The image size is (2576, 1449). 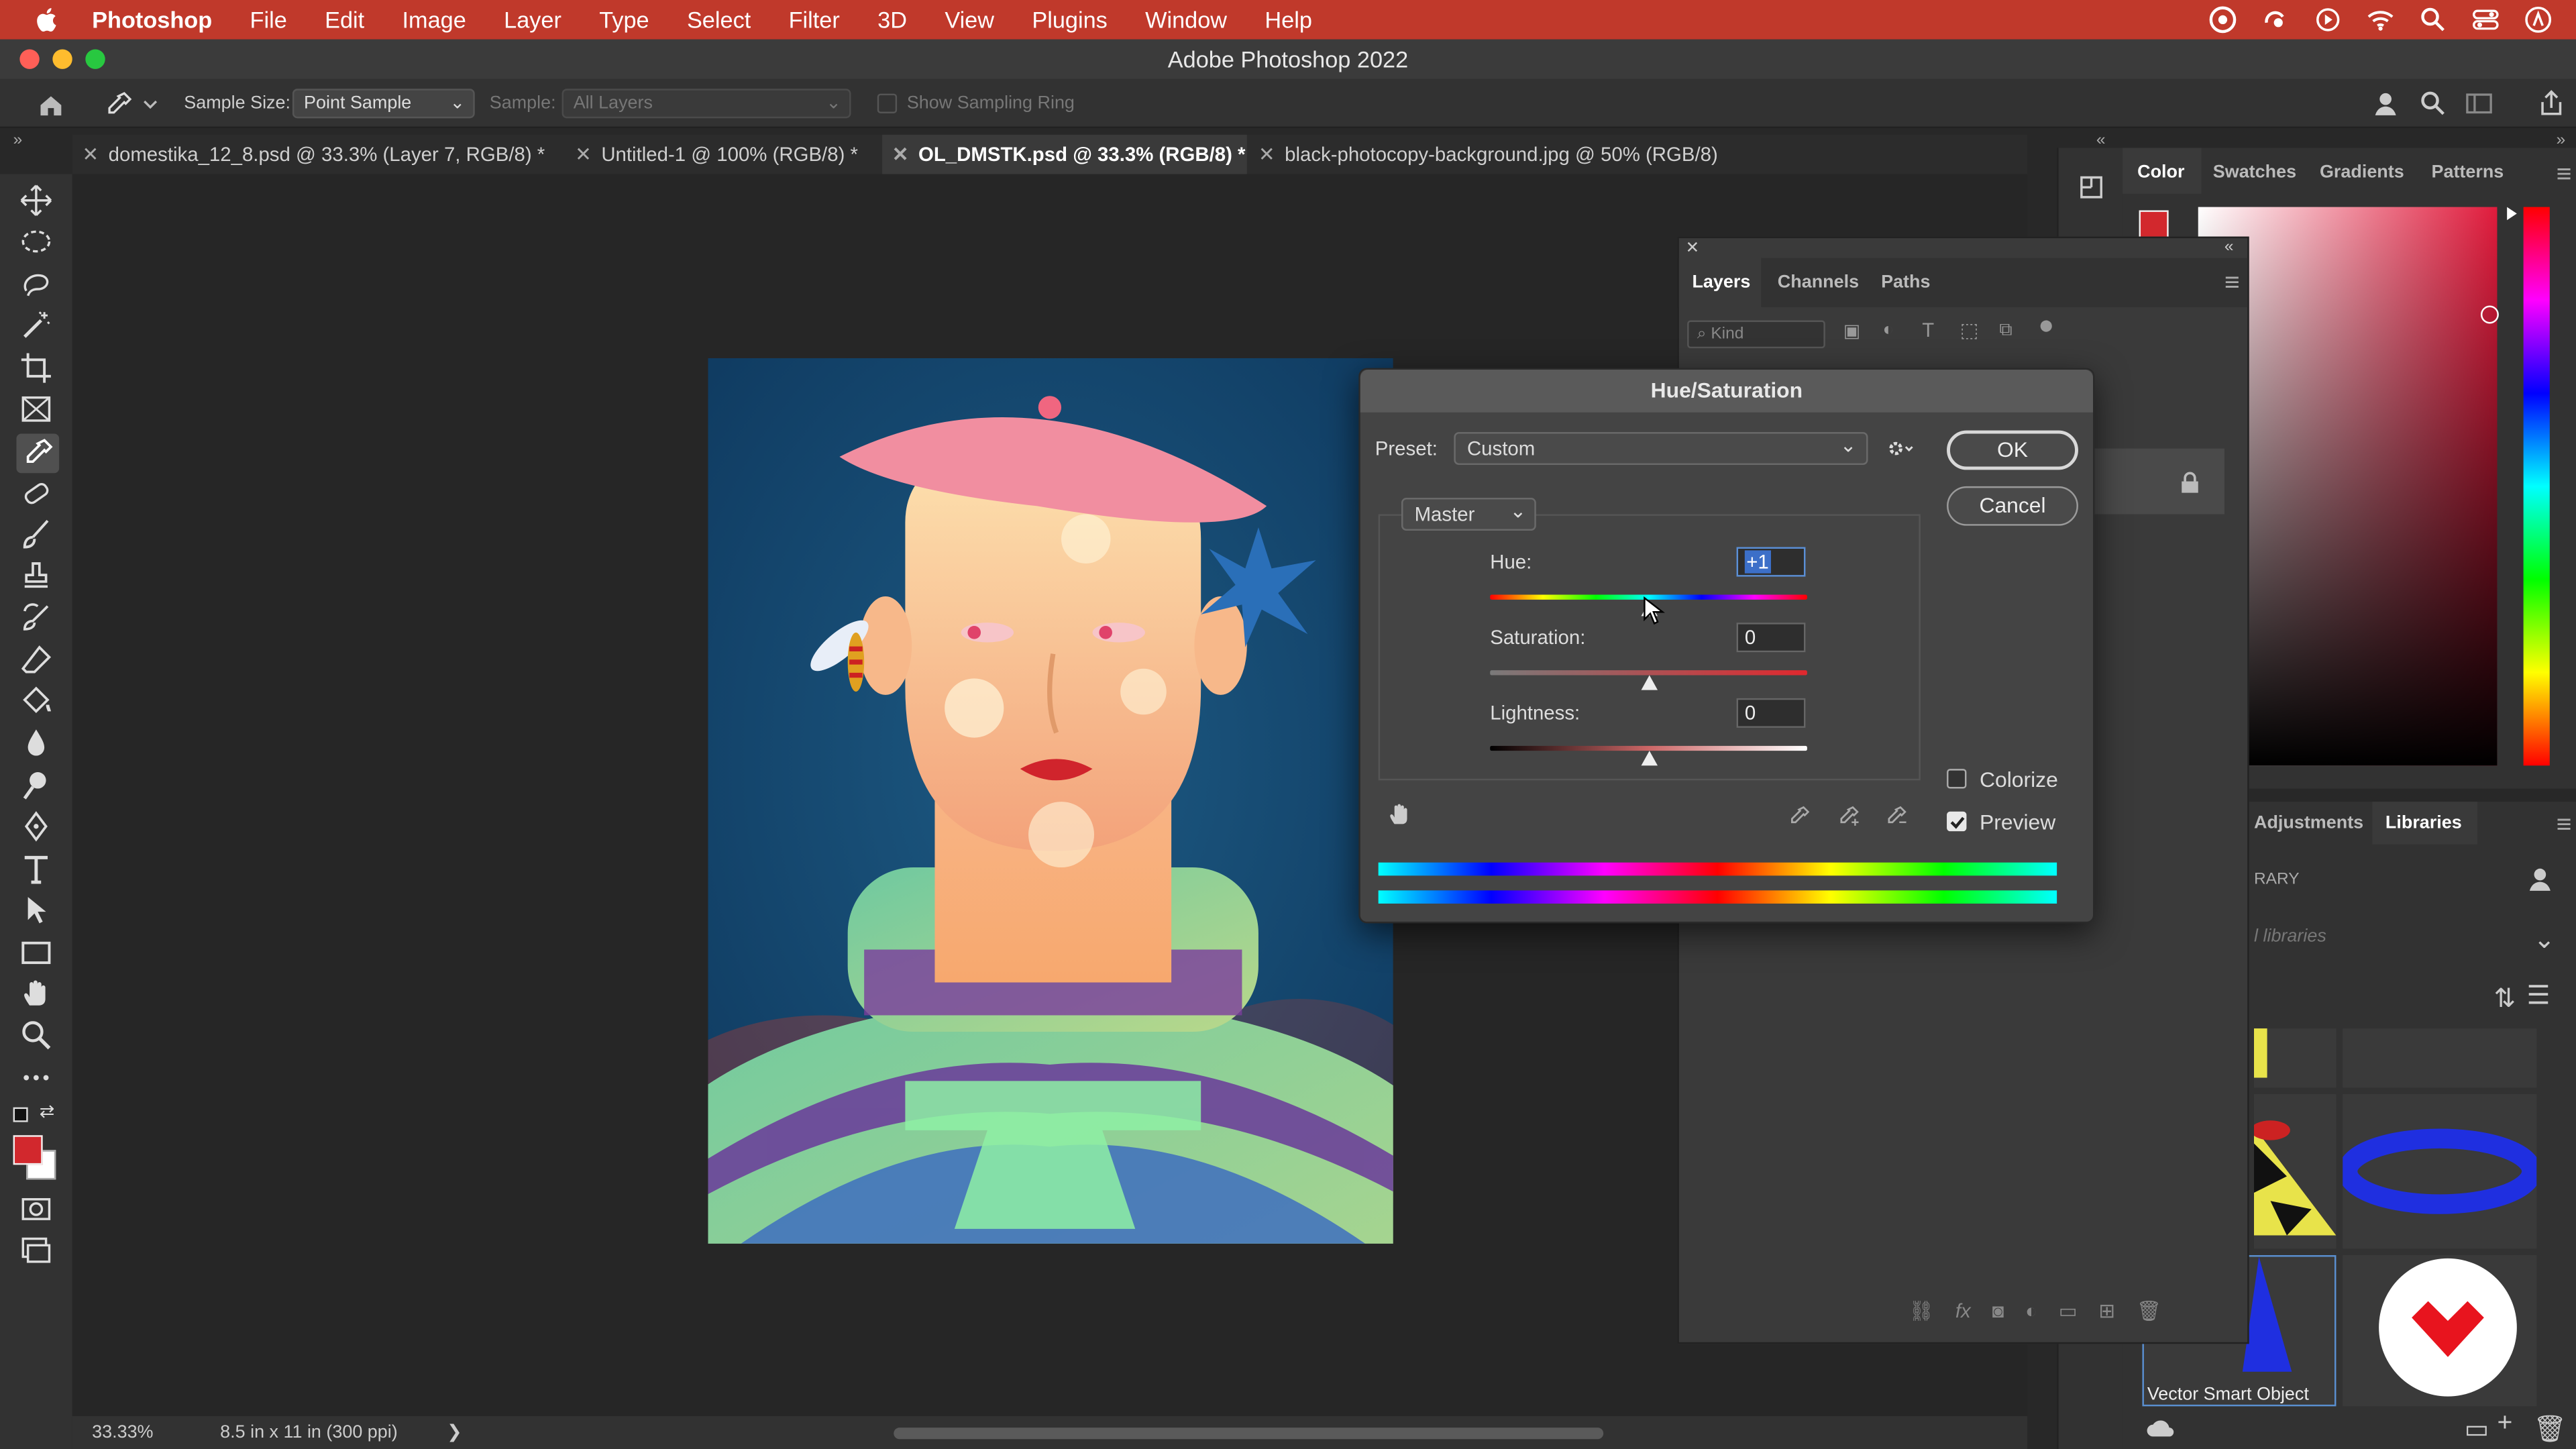 I want to click on zoom-level: 33.33%, so click(x=122, y=1432).